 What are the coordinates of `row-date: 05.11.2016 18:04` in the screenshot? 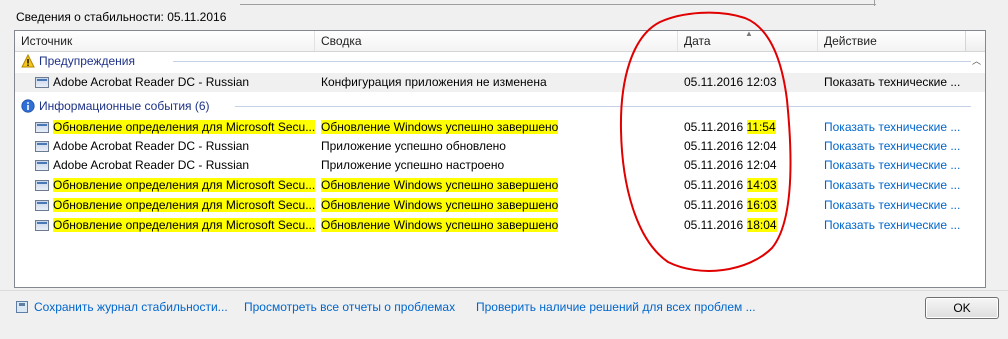 It's located at (730, 225).